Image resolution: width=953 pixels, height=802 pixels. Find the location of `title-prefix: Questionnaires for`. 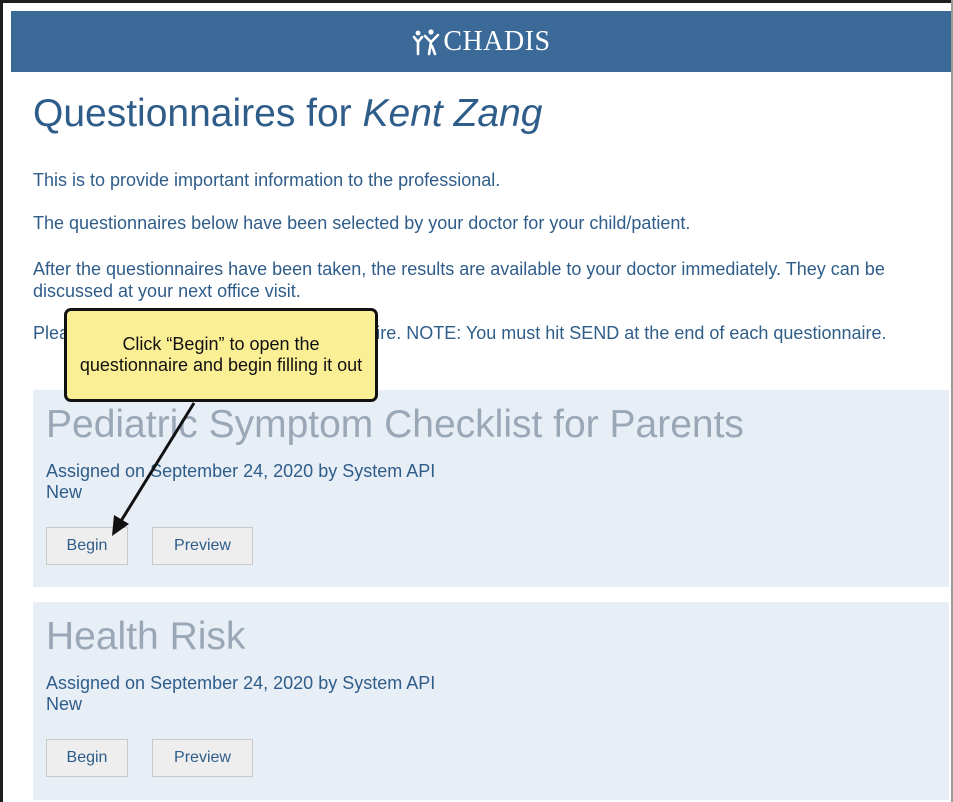

title-prefix: Questionnaires for is located at coordinates (198, 113).